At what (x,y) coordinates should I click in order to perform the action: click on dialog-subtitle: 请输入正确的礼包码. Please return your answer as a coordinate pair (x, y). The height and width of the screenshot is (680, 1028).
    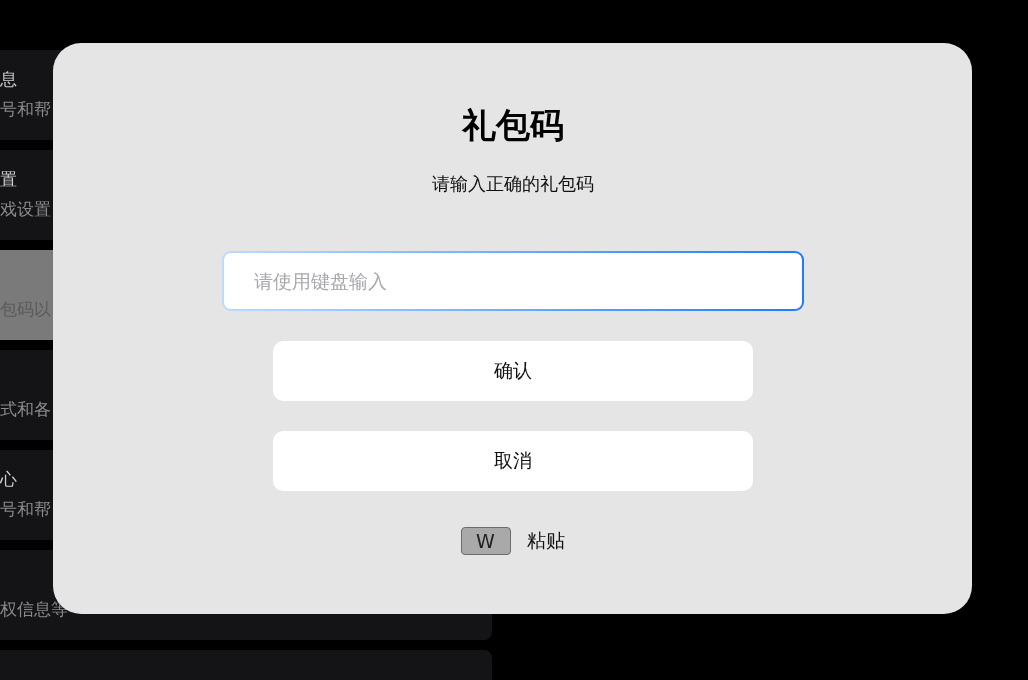
    Looking at the image, I should click on (512, 184).